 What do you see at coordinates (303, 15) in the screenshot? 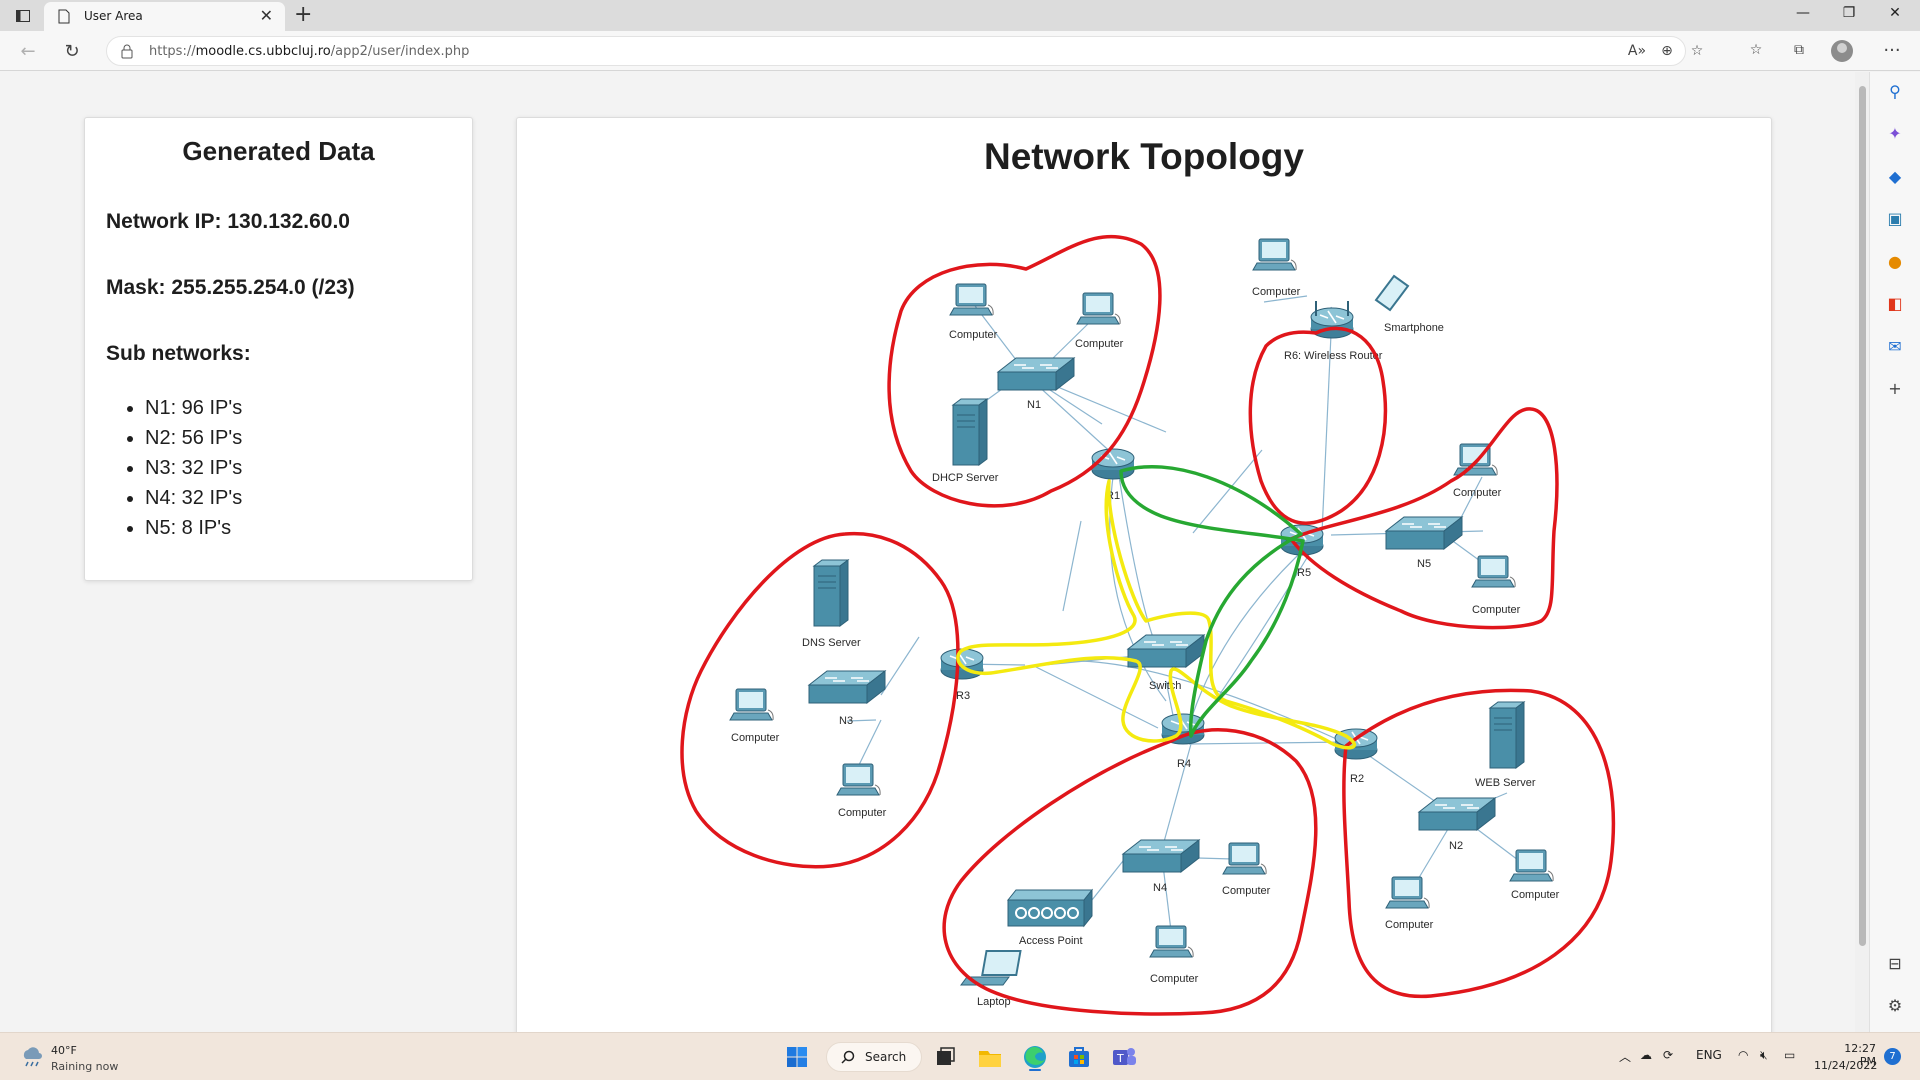
I see `new-tab-icon: +` at bounding box center [303, 15].